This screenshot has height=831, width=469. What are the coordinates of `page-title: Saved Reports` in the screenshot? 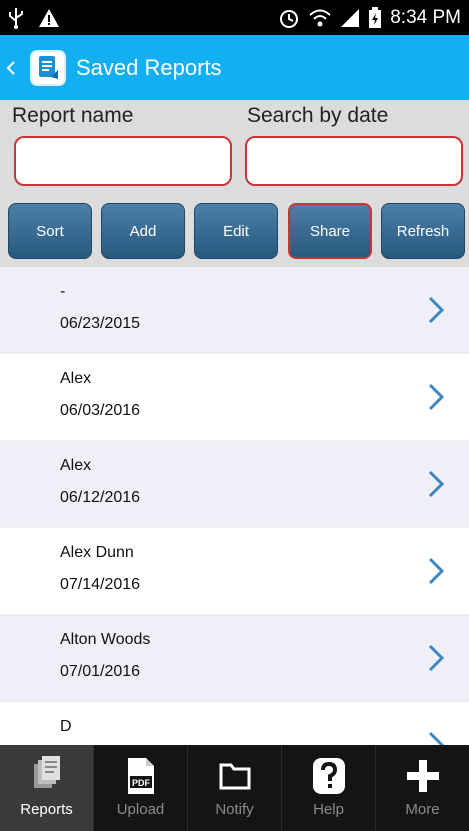 It's located at (149, 67).